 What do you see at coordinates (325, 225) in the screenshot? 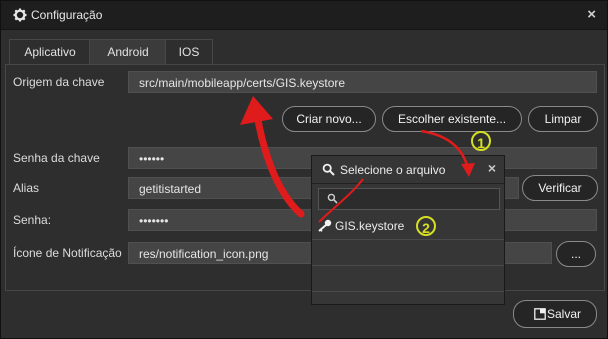
I see `key-icon` at bounding box center [325, 225].